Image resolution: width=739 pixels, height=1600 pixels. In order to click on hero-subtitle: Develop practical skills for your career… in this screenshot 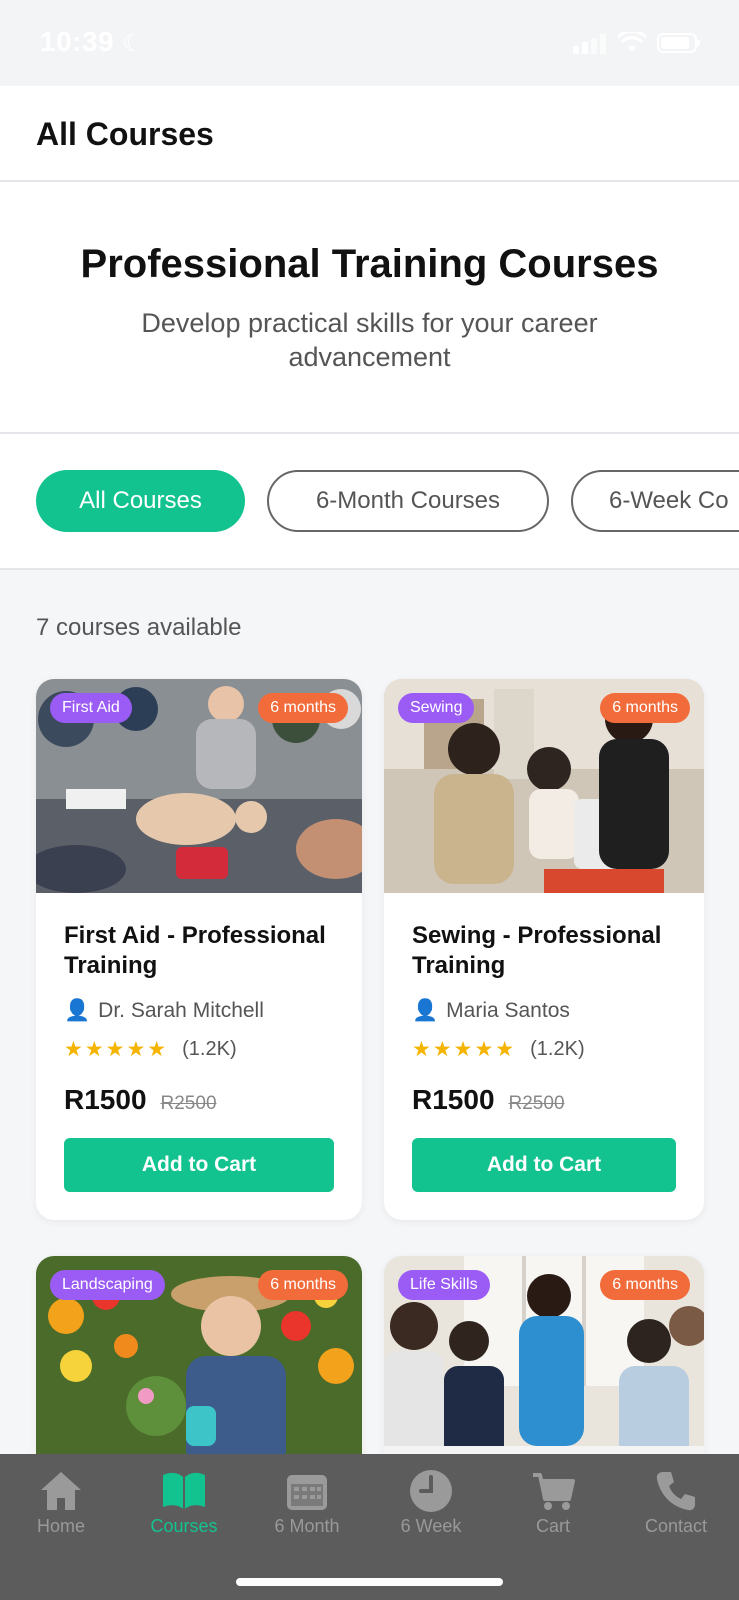, I will do `click(369, 340)`.